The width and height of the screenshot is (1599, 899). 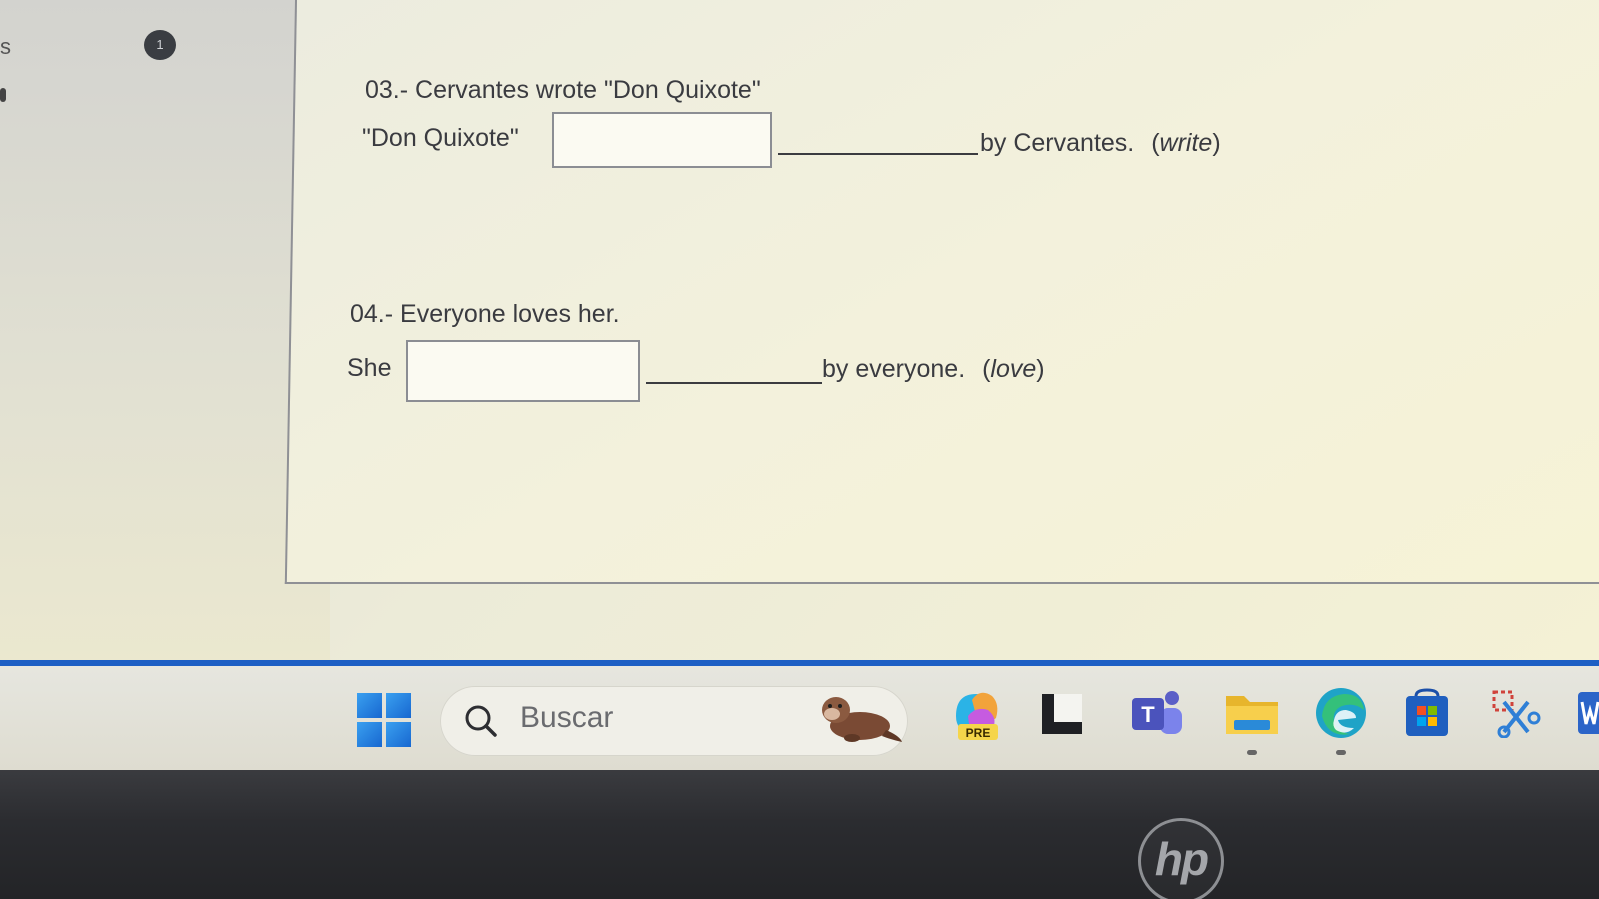 I want to click on task-view-icon, so click(x=1062, y=714).